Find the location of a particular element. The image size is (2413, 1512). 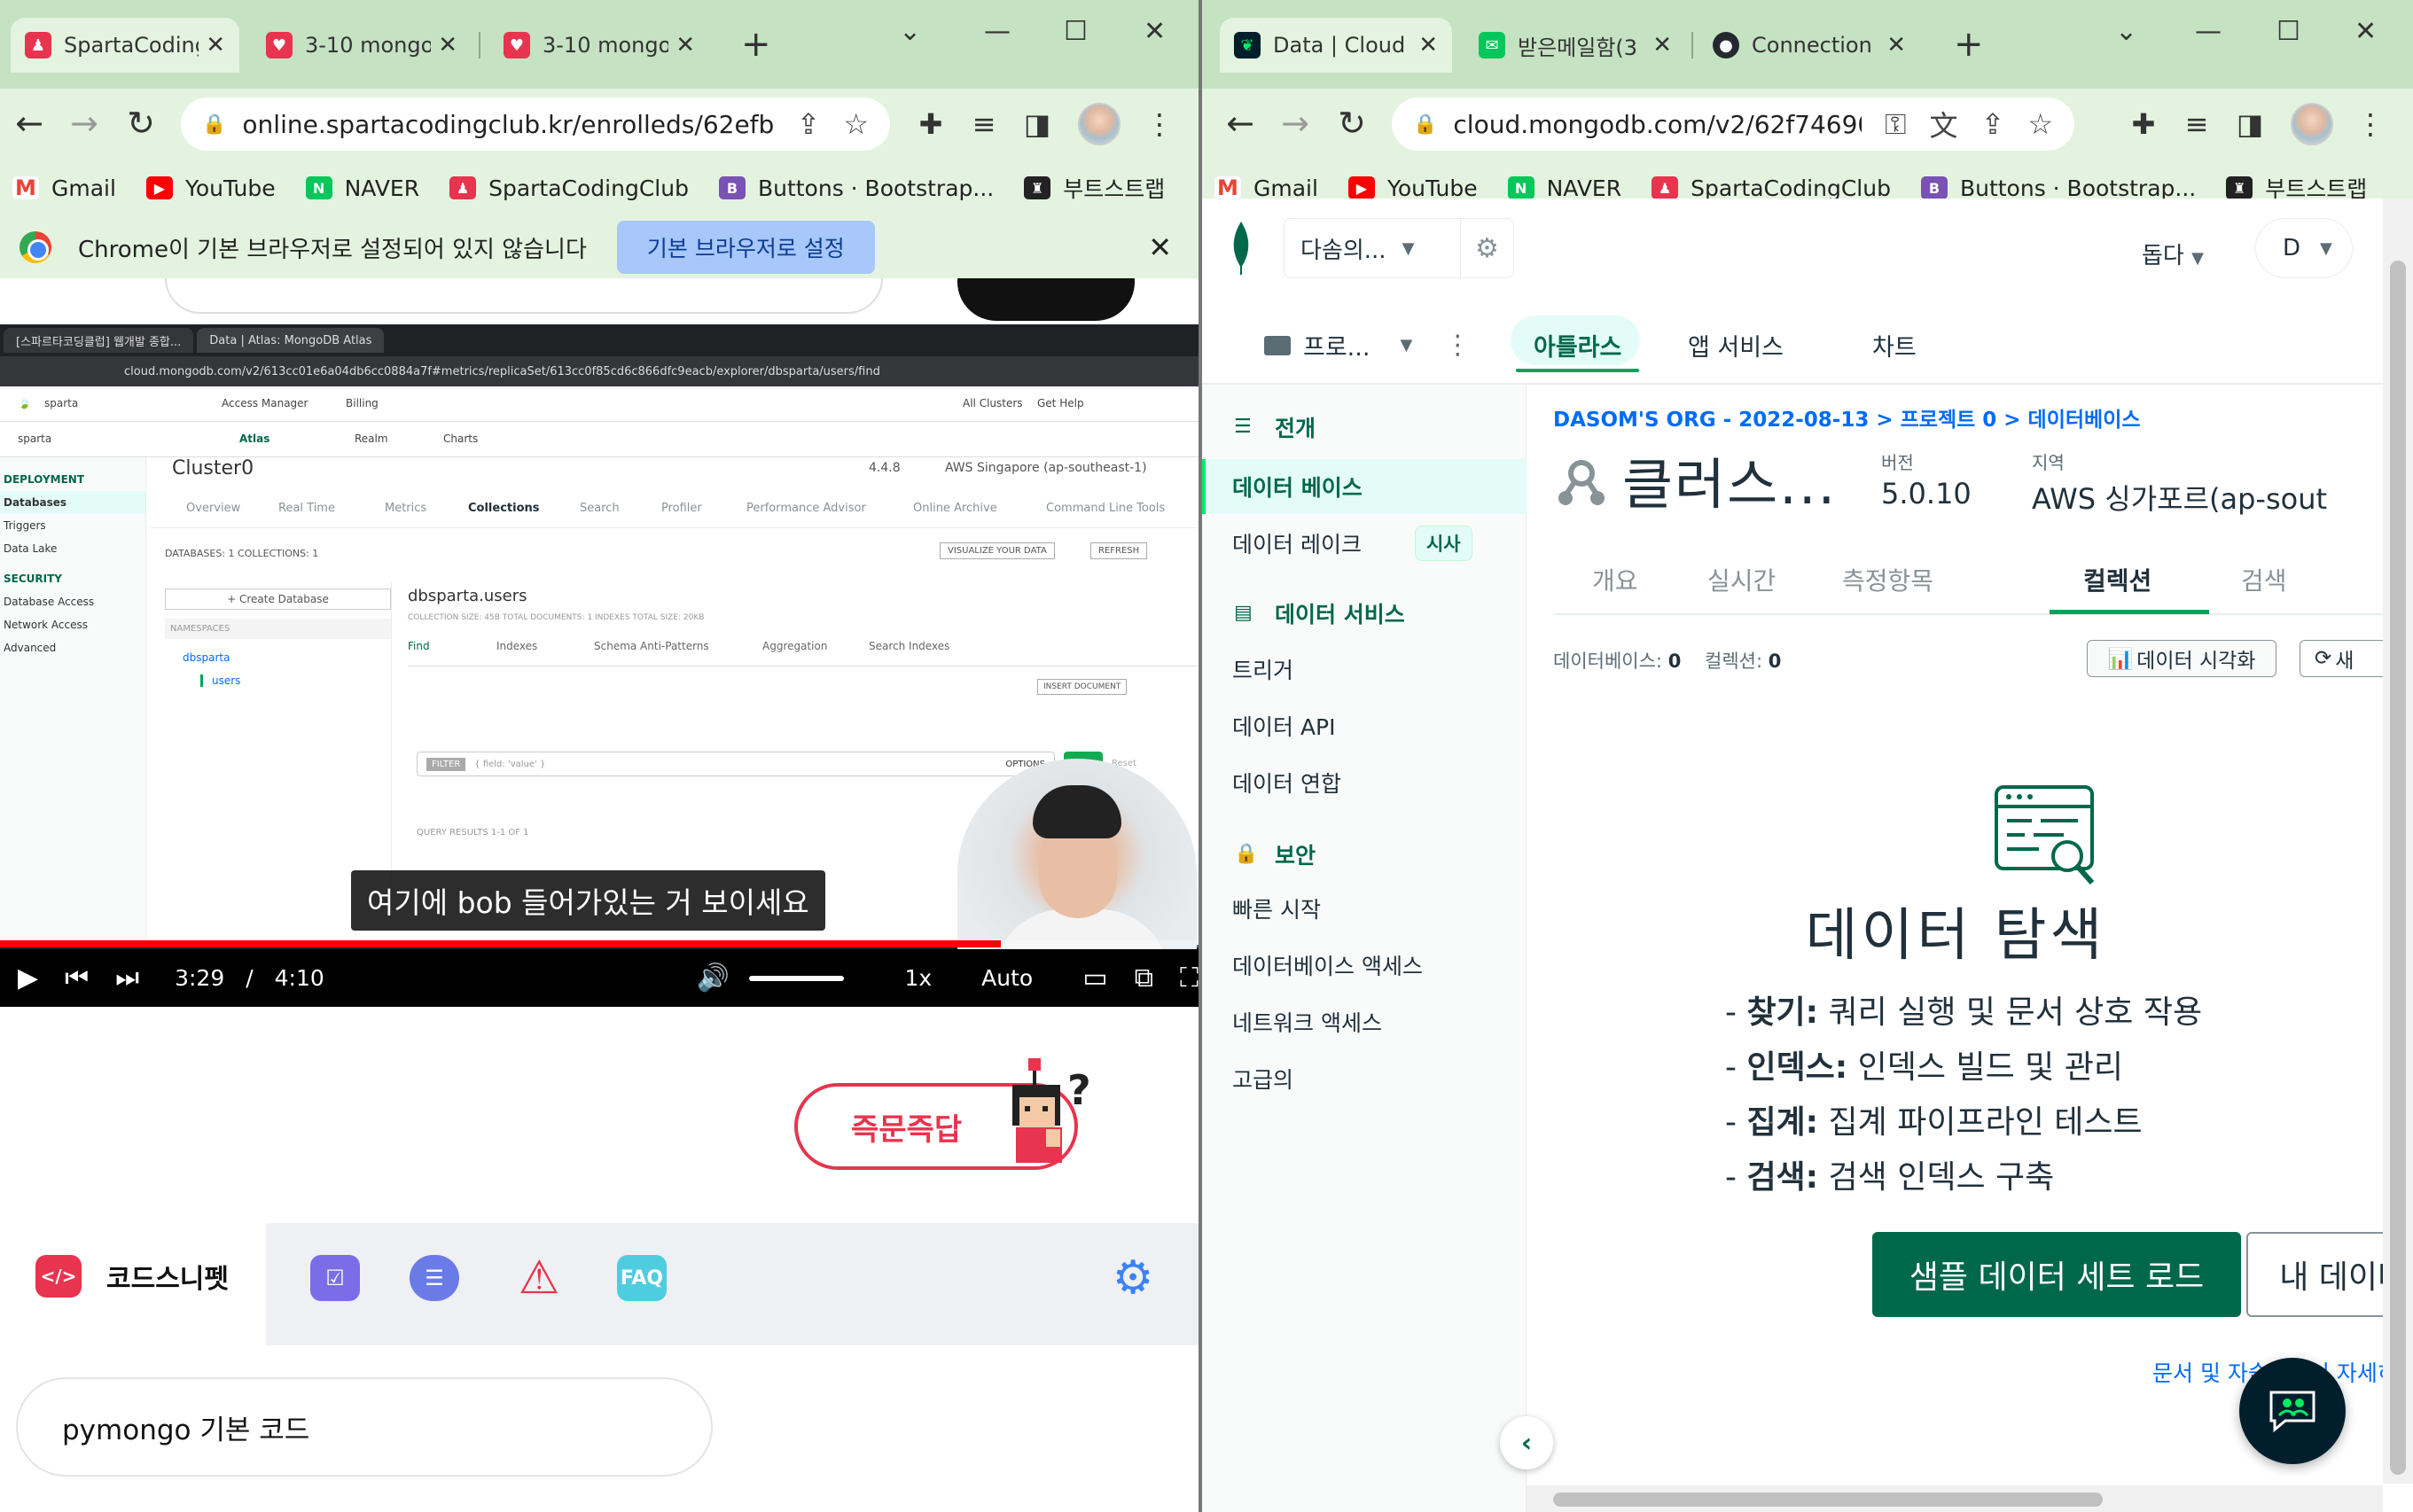

tab-data-cloud: ❦ Data | Cloud ✕ is located at coordinates (1336, 46).